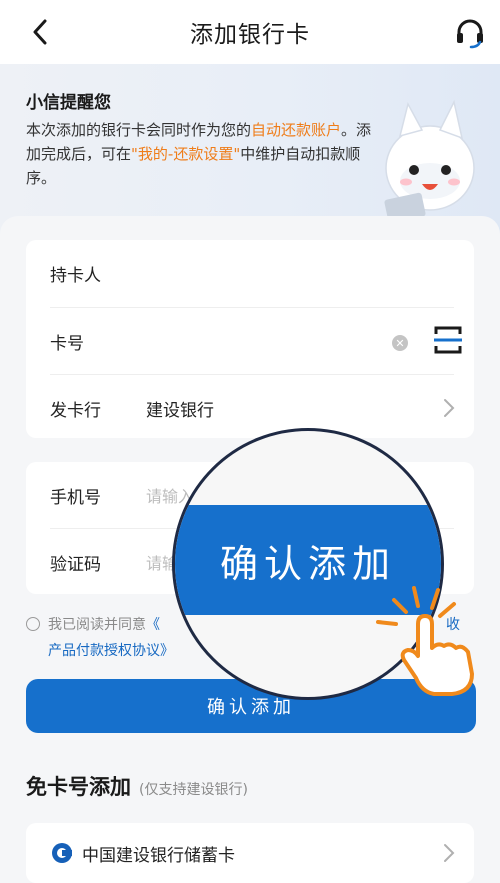 The height and width of the screenshot is (883, 500). Describe the element at coordinates (252, 408) in the screenshot. I see `issuing-bank-row: 发卡行 建设银行` at that location.